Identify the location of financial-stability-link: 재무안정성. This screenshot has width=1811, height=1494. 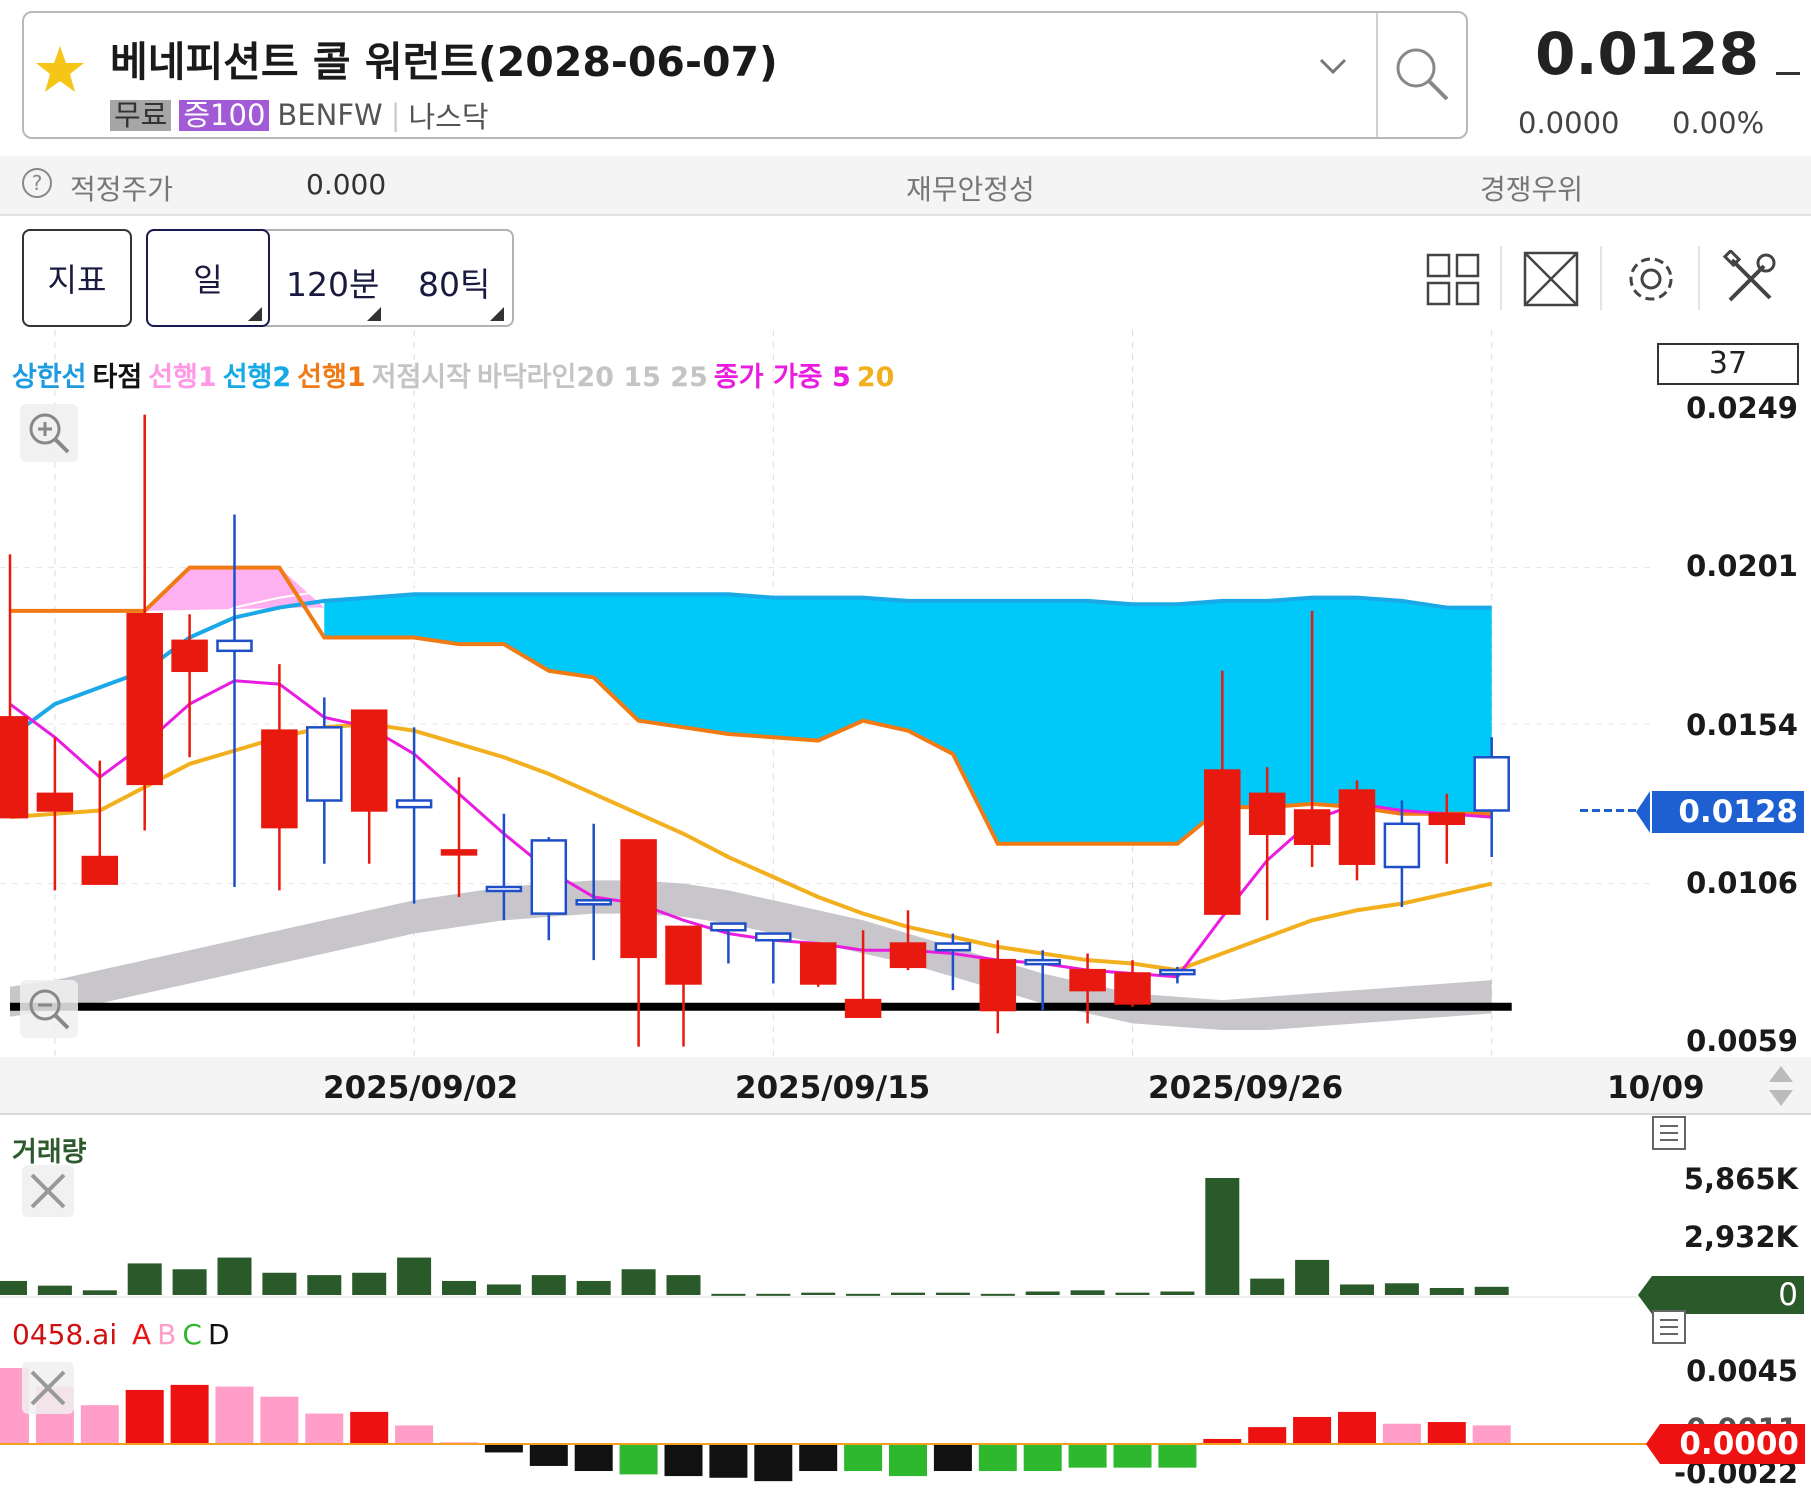
(970, 188).